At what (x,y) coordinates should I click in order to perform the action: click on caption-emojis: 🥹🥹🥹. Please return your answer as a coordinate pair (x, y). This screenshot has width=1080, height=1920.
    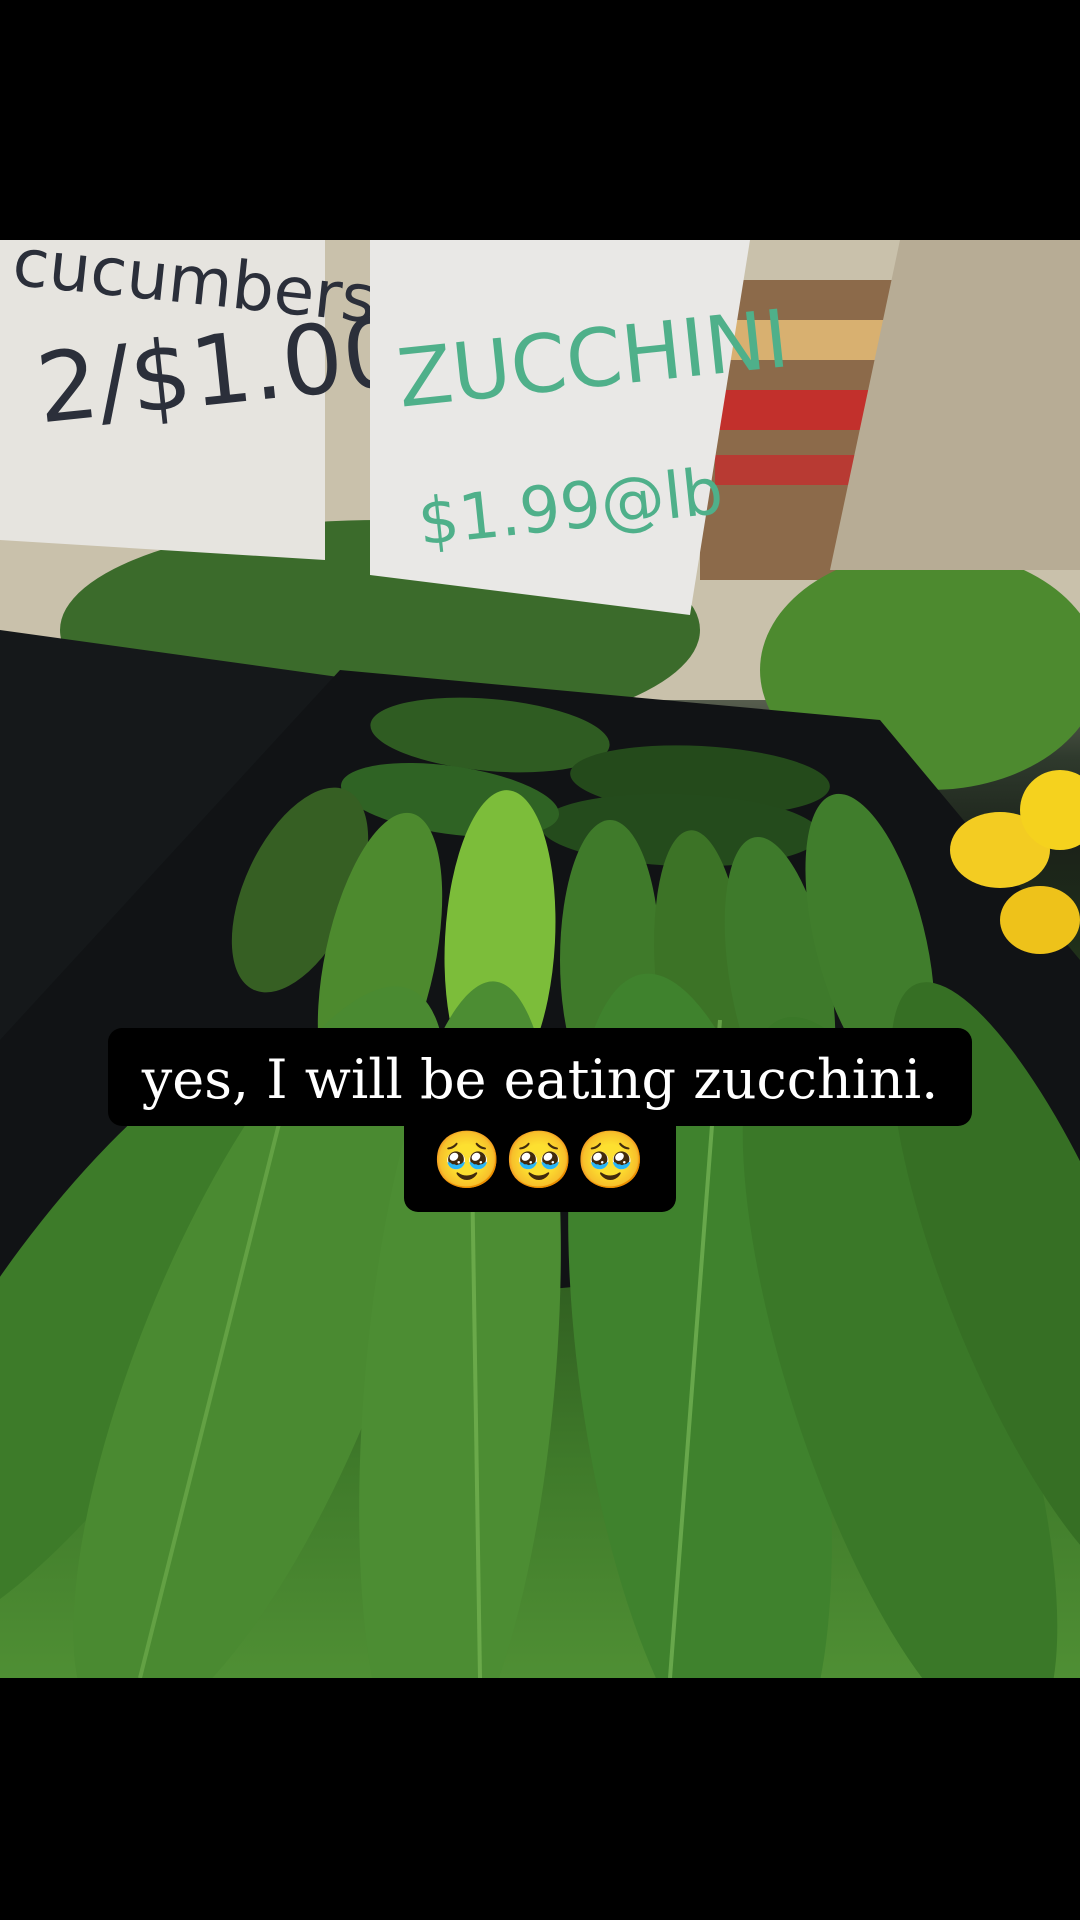
    Looking at the image, I should click on (540, 1168).